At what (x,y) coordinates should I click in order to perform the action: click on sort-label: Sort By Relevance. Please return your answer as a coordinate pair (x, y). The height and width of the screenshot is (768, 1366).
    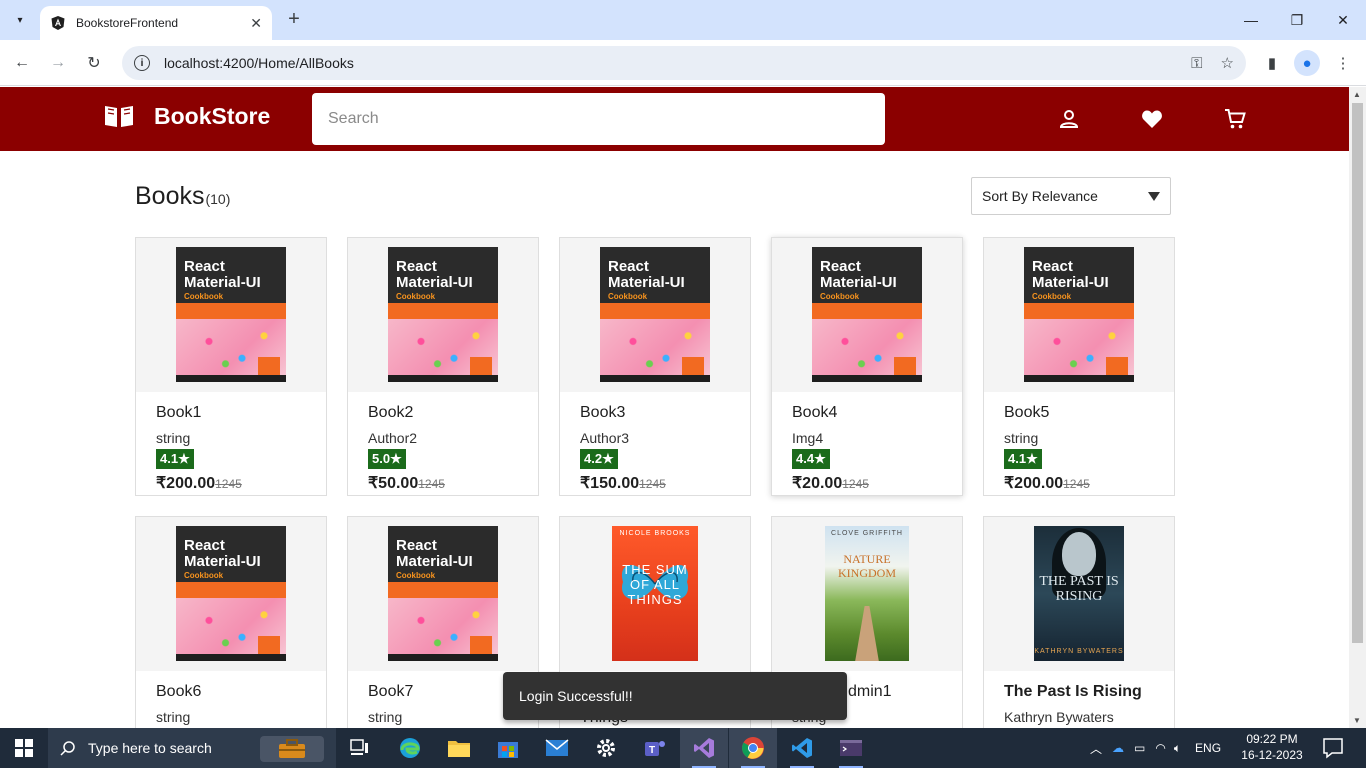
    Looking at the image, I should click on (1040, 196).